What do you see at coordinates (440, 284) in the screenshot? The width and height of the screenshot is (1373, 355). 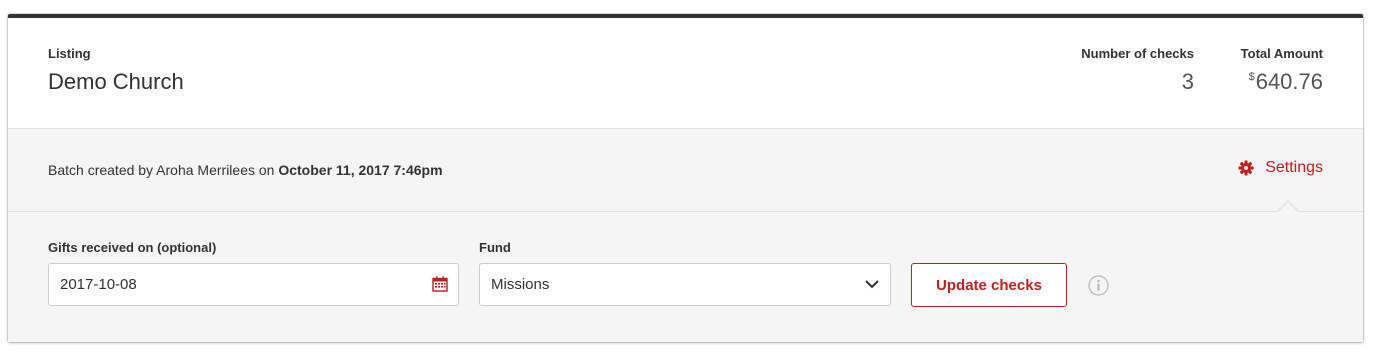 I see `calendar-icon` at bounding box center [440, 284].